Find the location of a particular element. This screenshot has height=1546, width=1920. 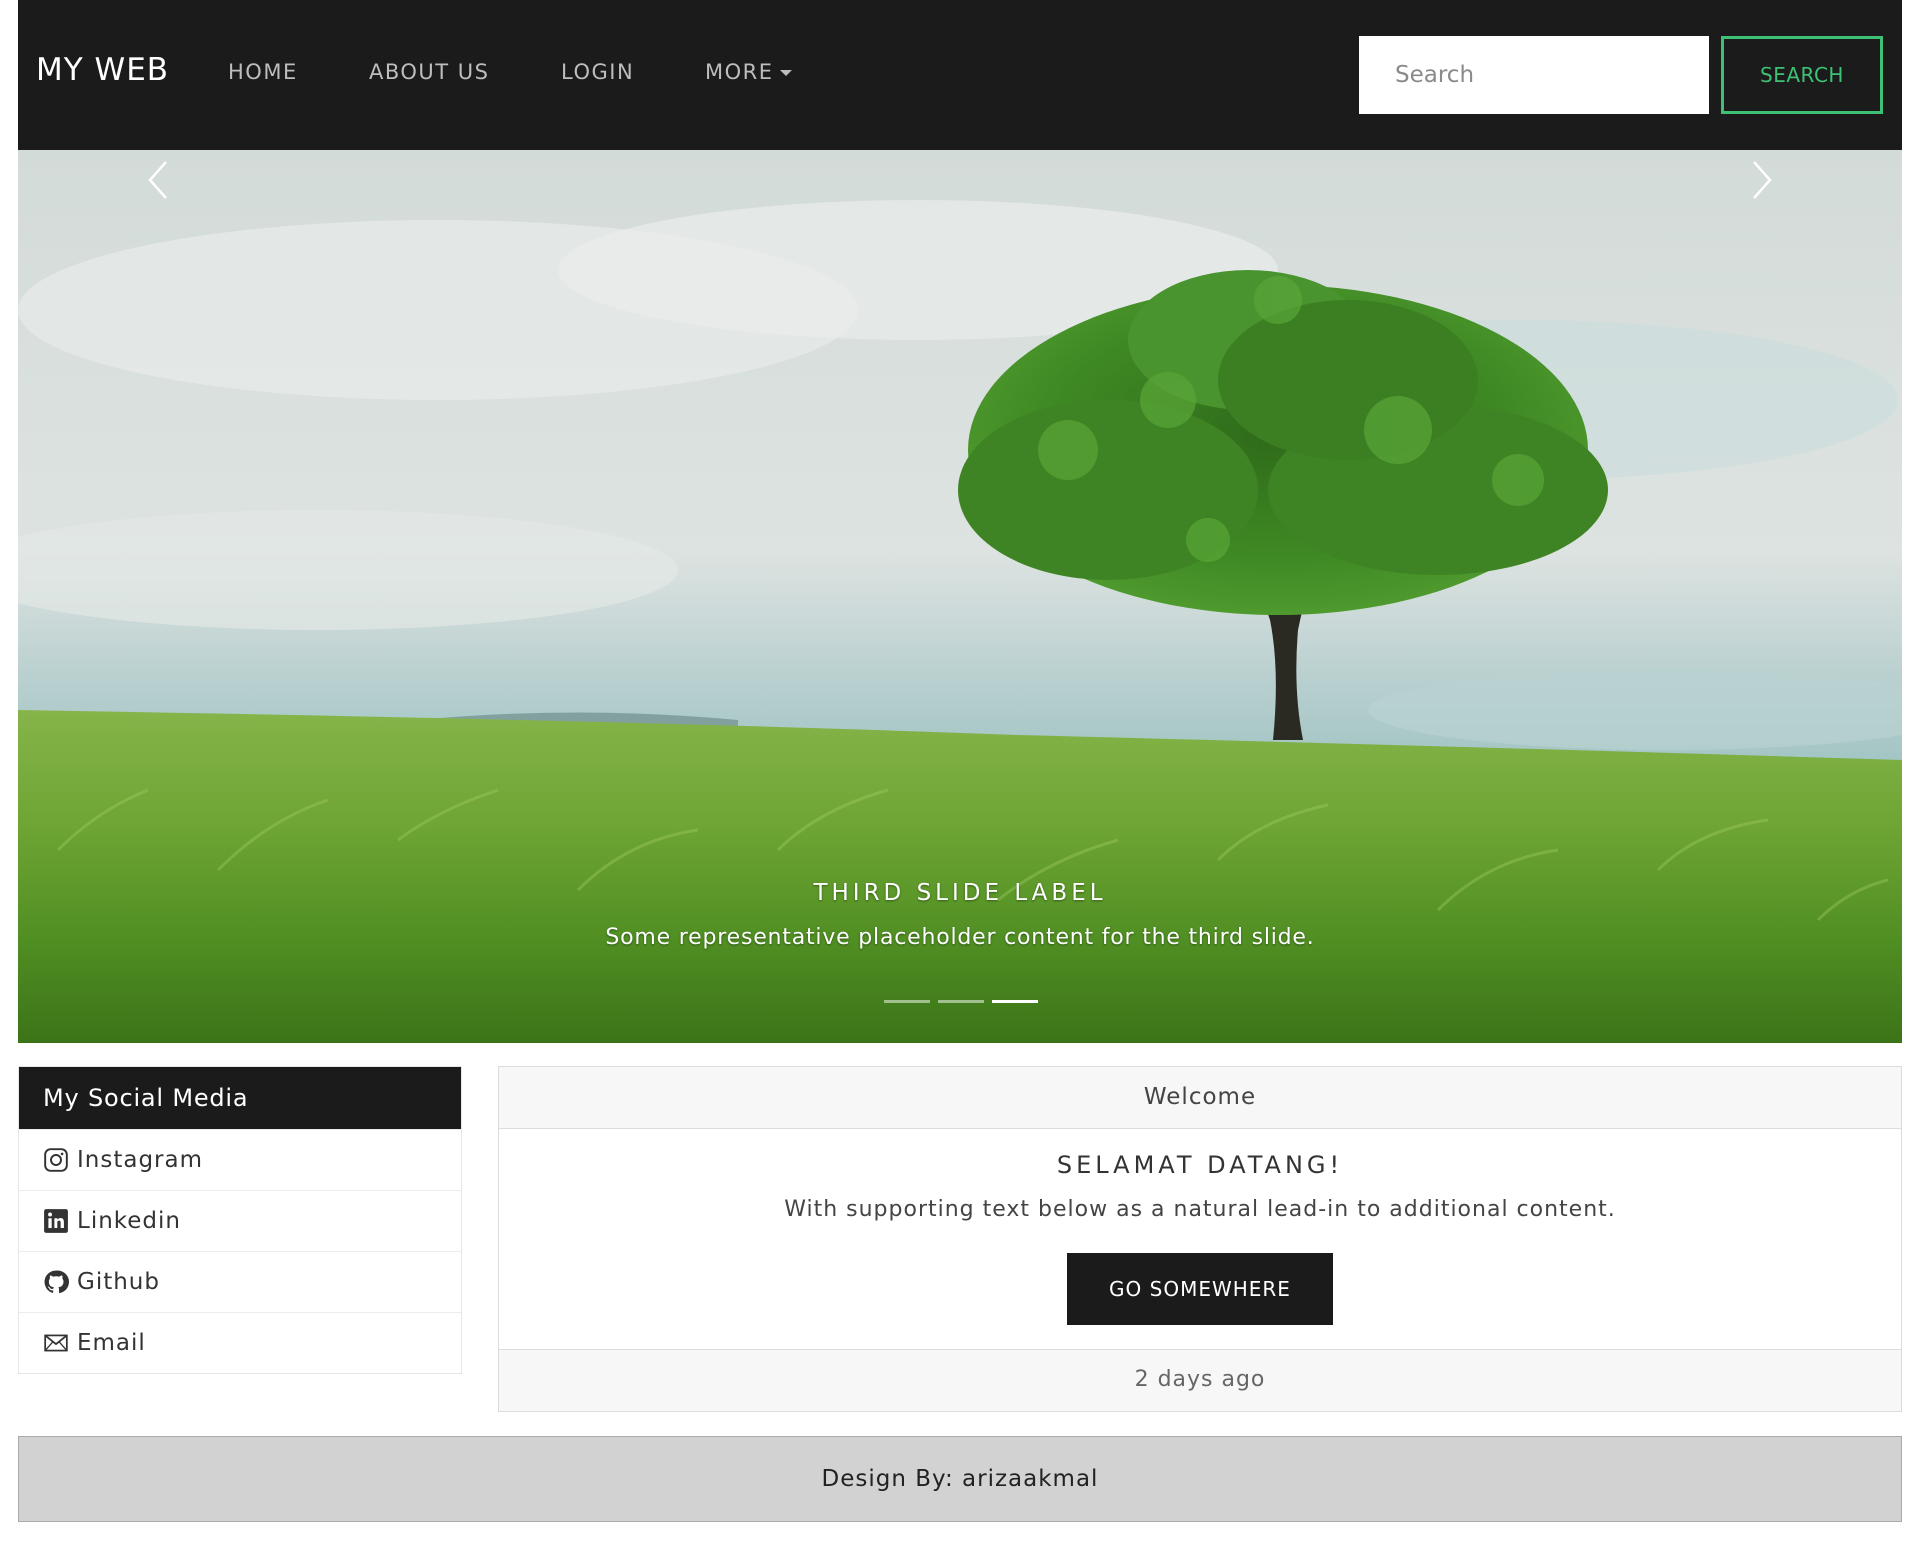

brand-logo: MY WEB is located at coordinates (102, 70).